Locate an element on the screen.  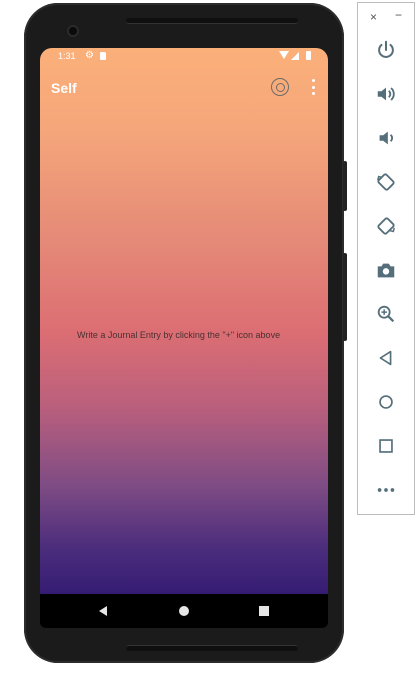
phone-side-button is located at coordinates (345, 186).